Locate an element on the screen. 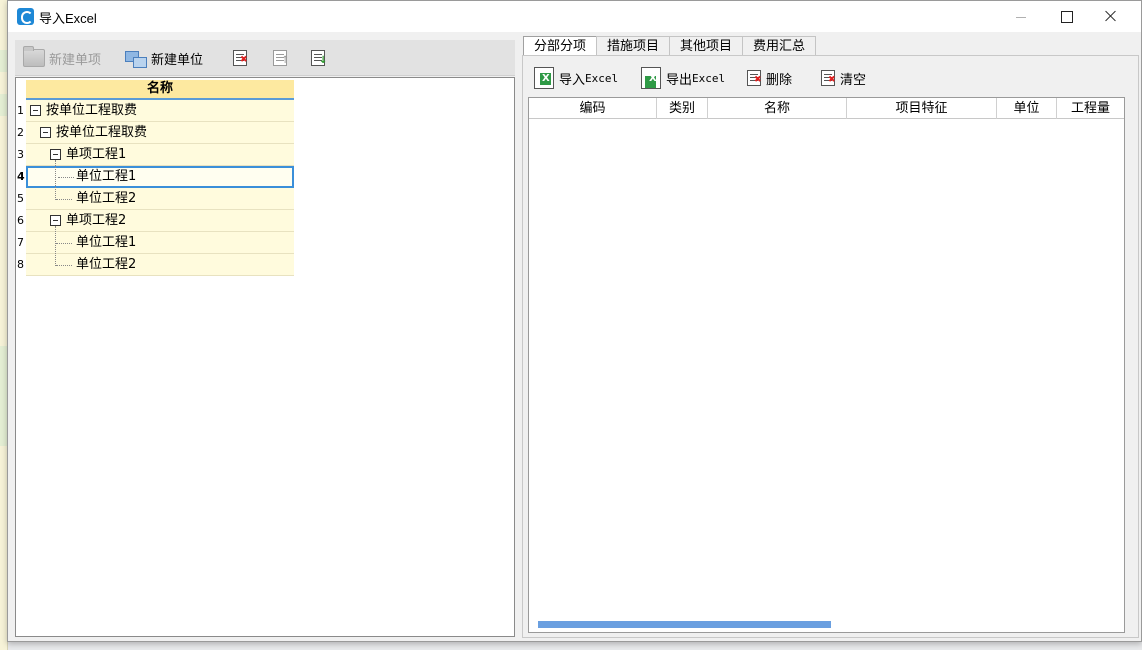  import-excel-button: 导入Excel is located at coordinates (576, 78).